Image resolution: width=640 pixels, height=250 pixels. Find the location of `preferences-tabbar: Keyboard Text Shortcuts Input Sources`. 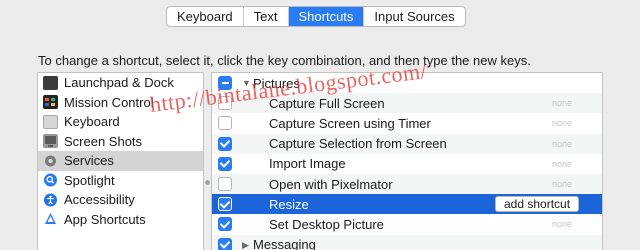

preferences-tabbar: Keyboard Text Shortcuts Input Sources is located at coordinates (316, 16).